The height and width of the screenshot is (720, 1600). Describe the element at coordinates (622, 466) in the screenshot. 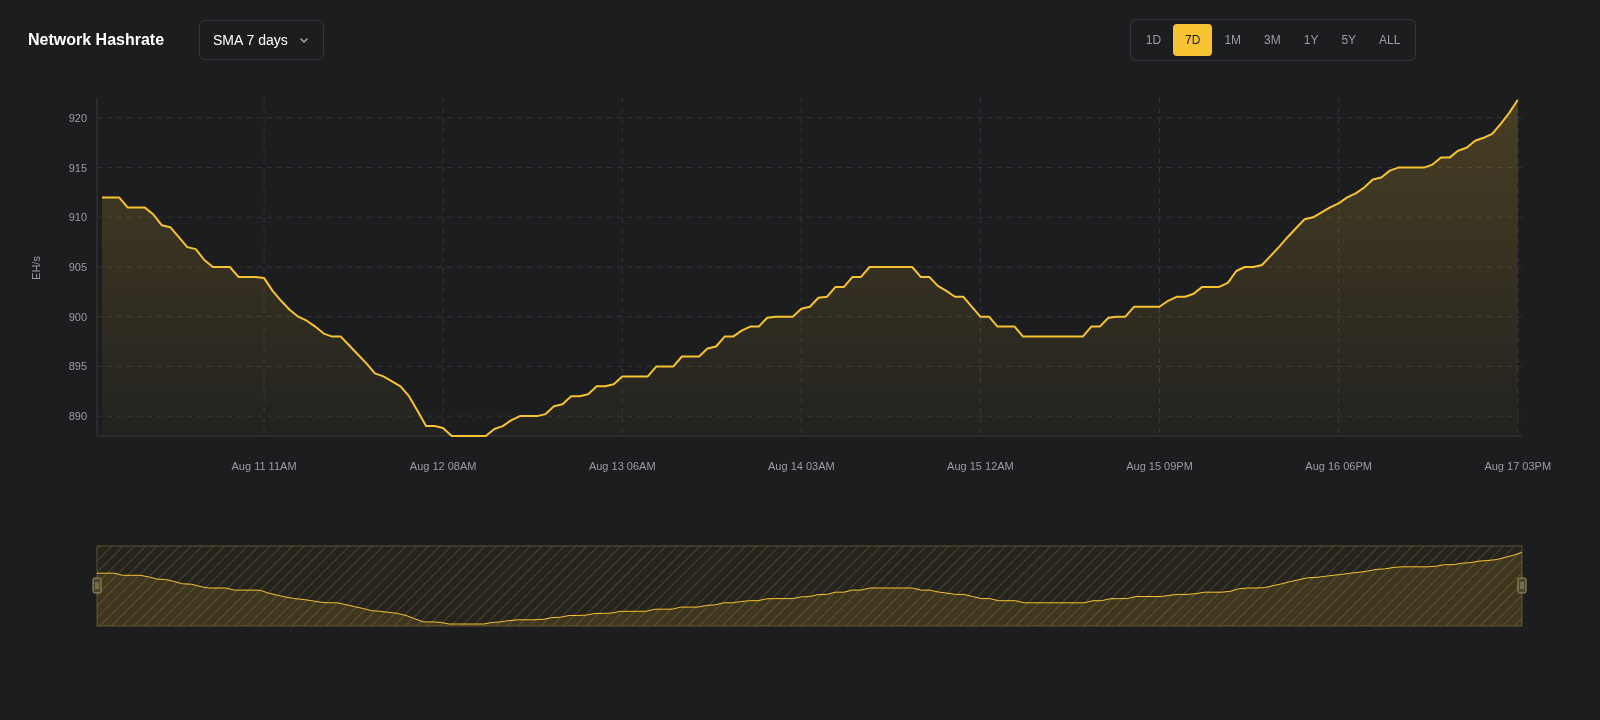

I see `x-tick-label: Aug 13 06AM` at that location.